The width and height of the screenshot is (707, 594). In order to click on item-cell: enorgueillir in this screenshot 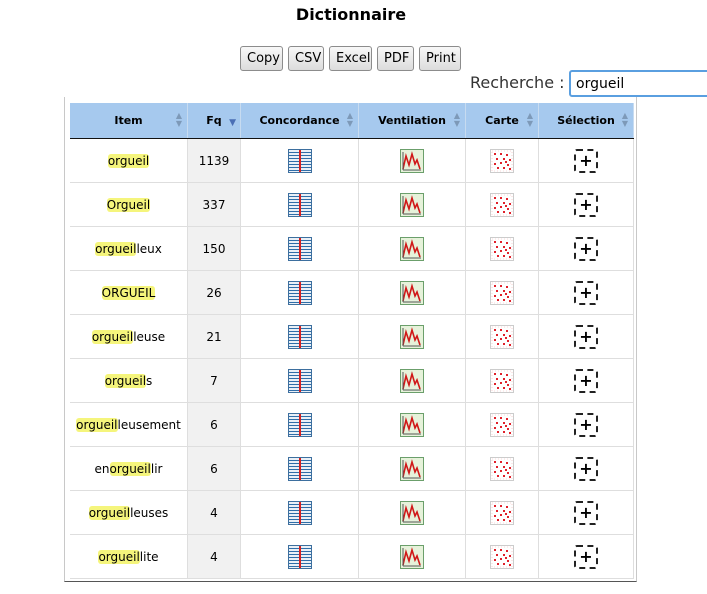, I will do `click(129, 468)`.